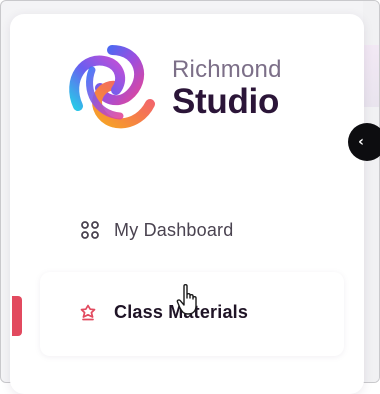 The height and width of the screenshot is (394, 380). What do you see at coordinates (226, 101) in the screenshot?
I see `brand-name-bottom: Studio` at bounding box center [226, 101].